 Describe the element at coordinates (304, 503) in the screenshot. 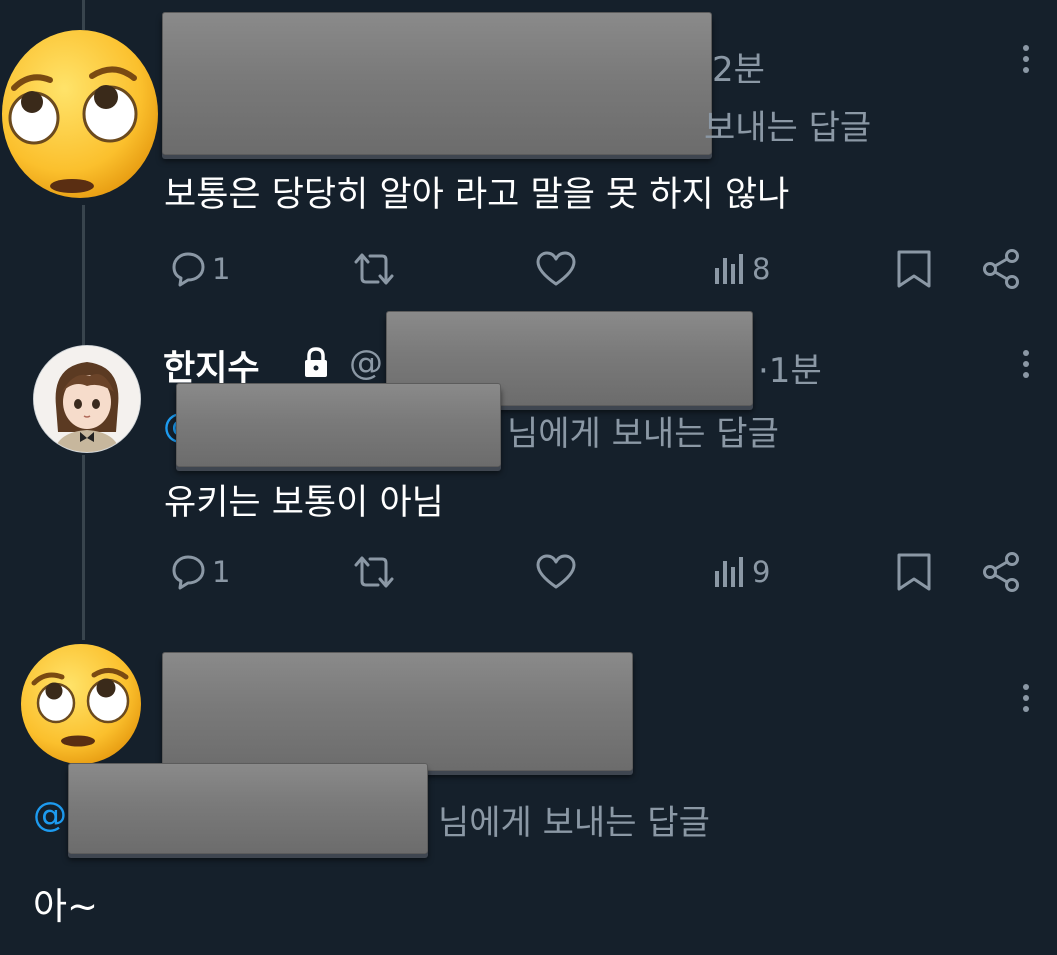

I see `tweet-text: 유키는 보통이 아님` at that location.